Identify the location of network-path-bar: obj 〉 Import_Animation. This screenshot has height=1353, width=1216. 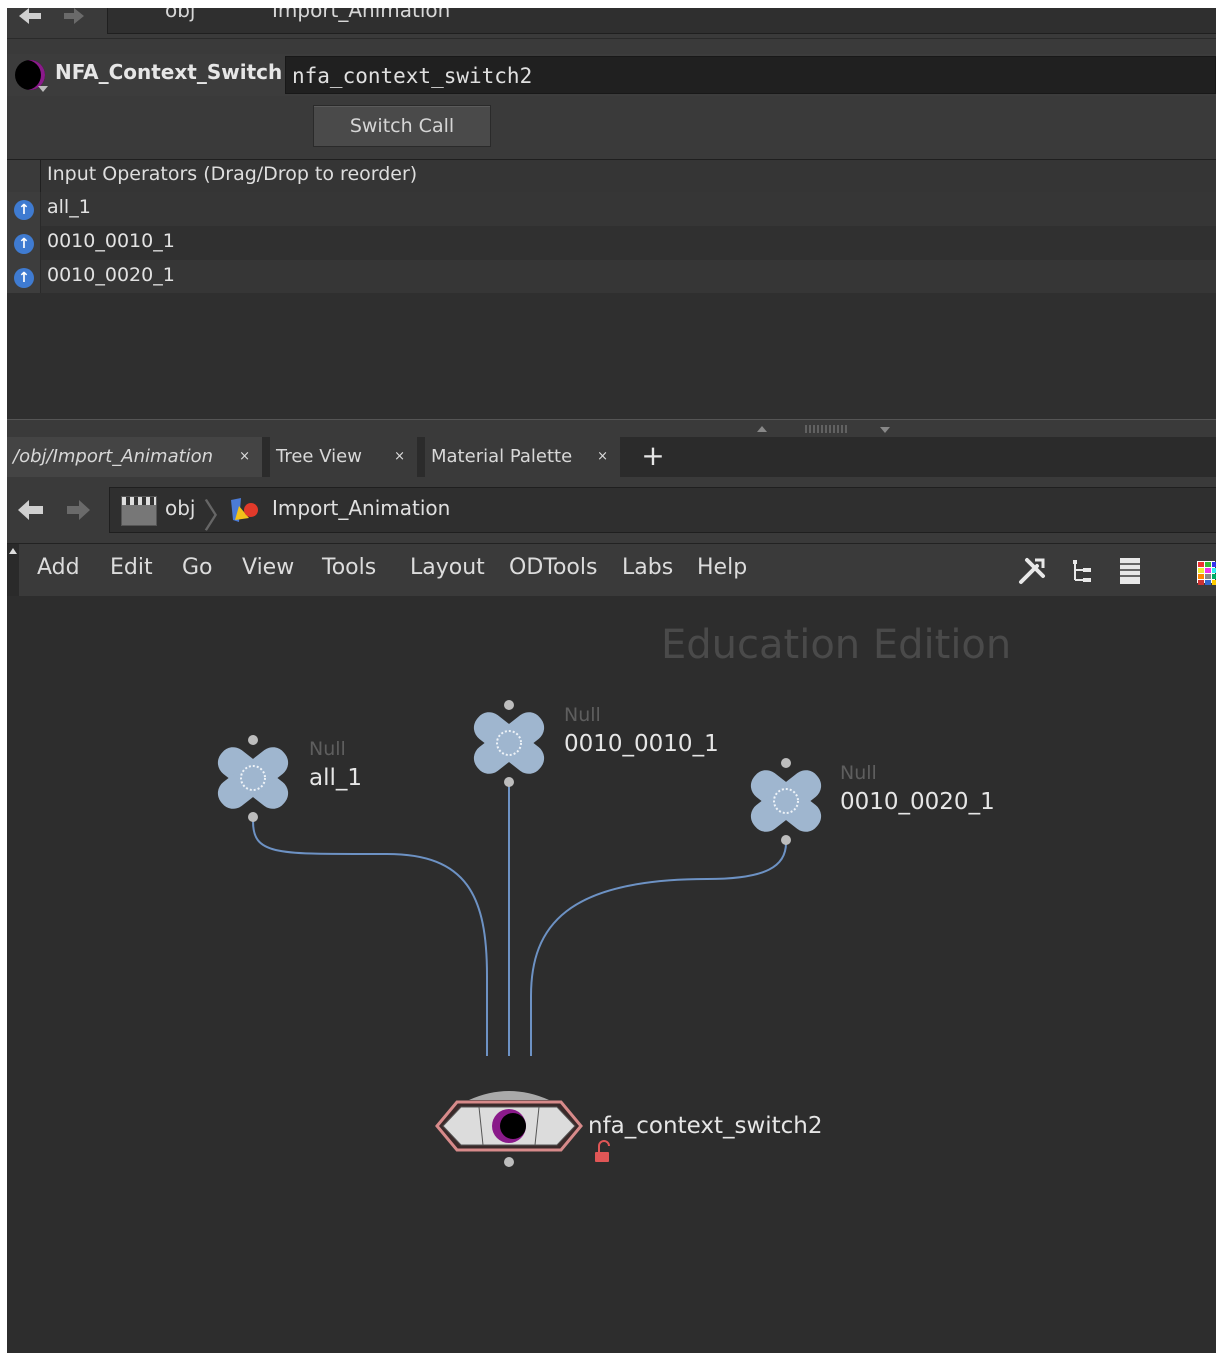
(611, 510).